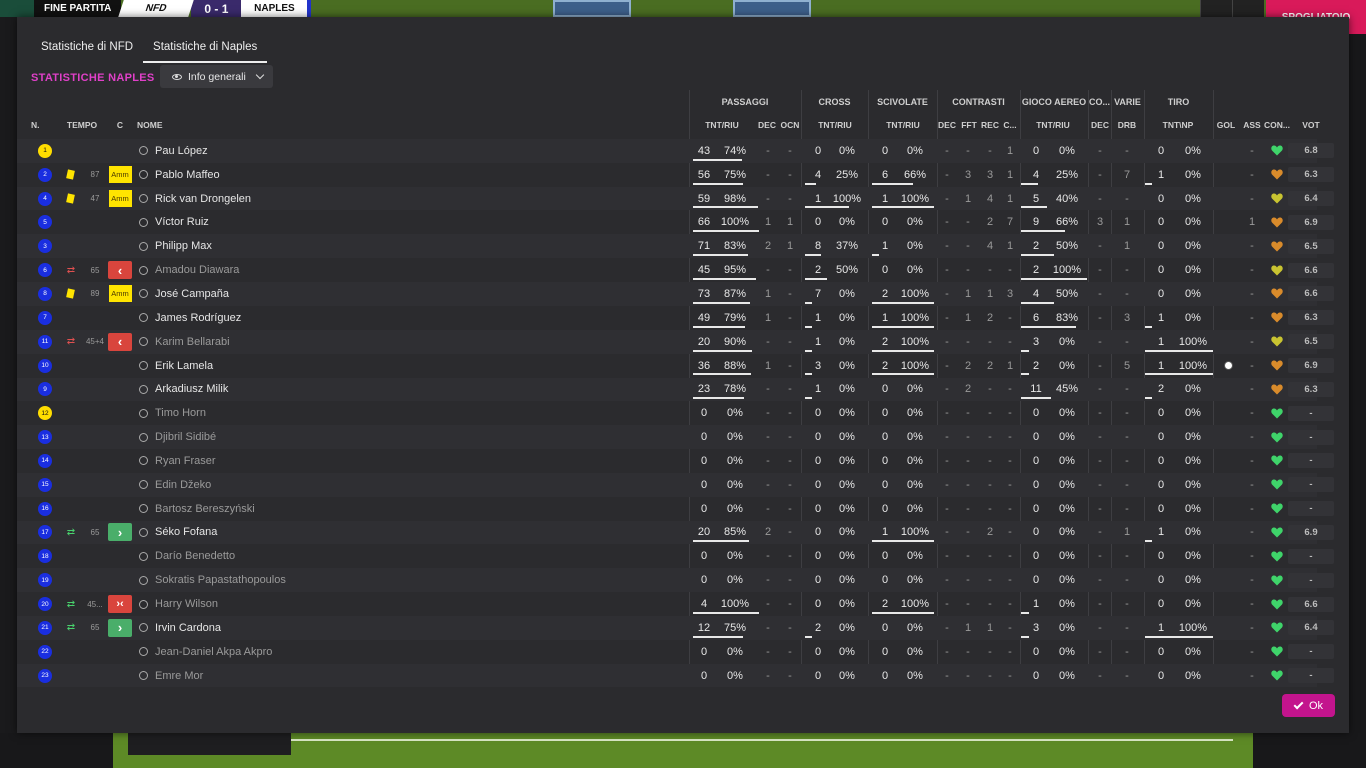  Describe the element at coordinates (1226, 125) in the screenshot. I see `column-header-gol: GOL` at that location.